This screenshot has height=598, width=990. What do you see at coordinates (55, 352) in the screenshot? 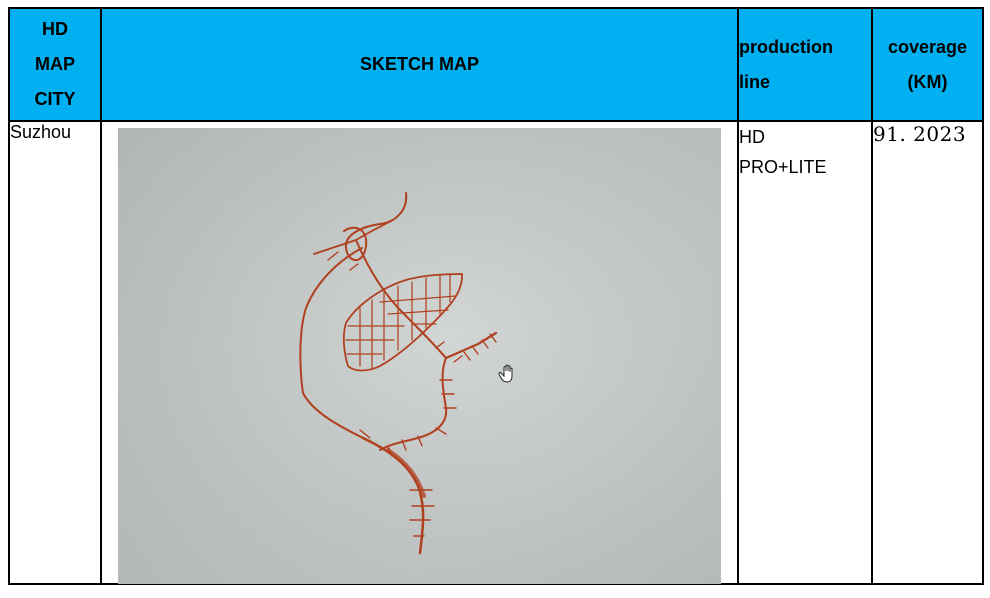
I see `city-cell: Suzhou` at bounding box center [55, 352].